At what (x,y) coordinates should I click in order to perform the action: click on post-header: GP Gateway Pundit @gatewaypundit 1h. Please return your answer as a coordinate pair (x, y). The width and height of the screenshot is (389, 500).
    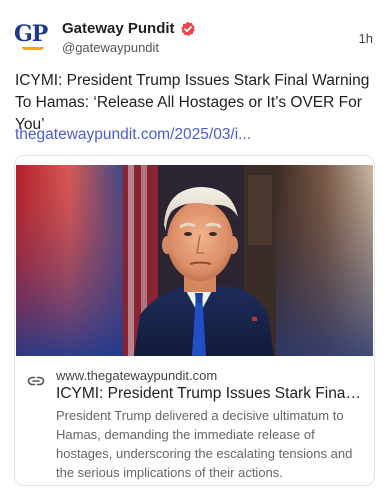
    Looking at the image, I should click on (194, 32).